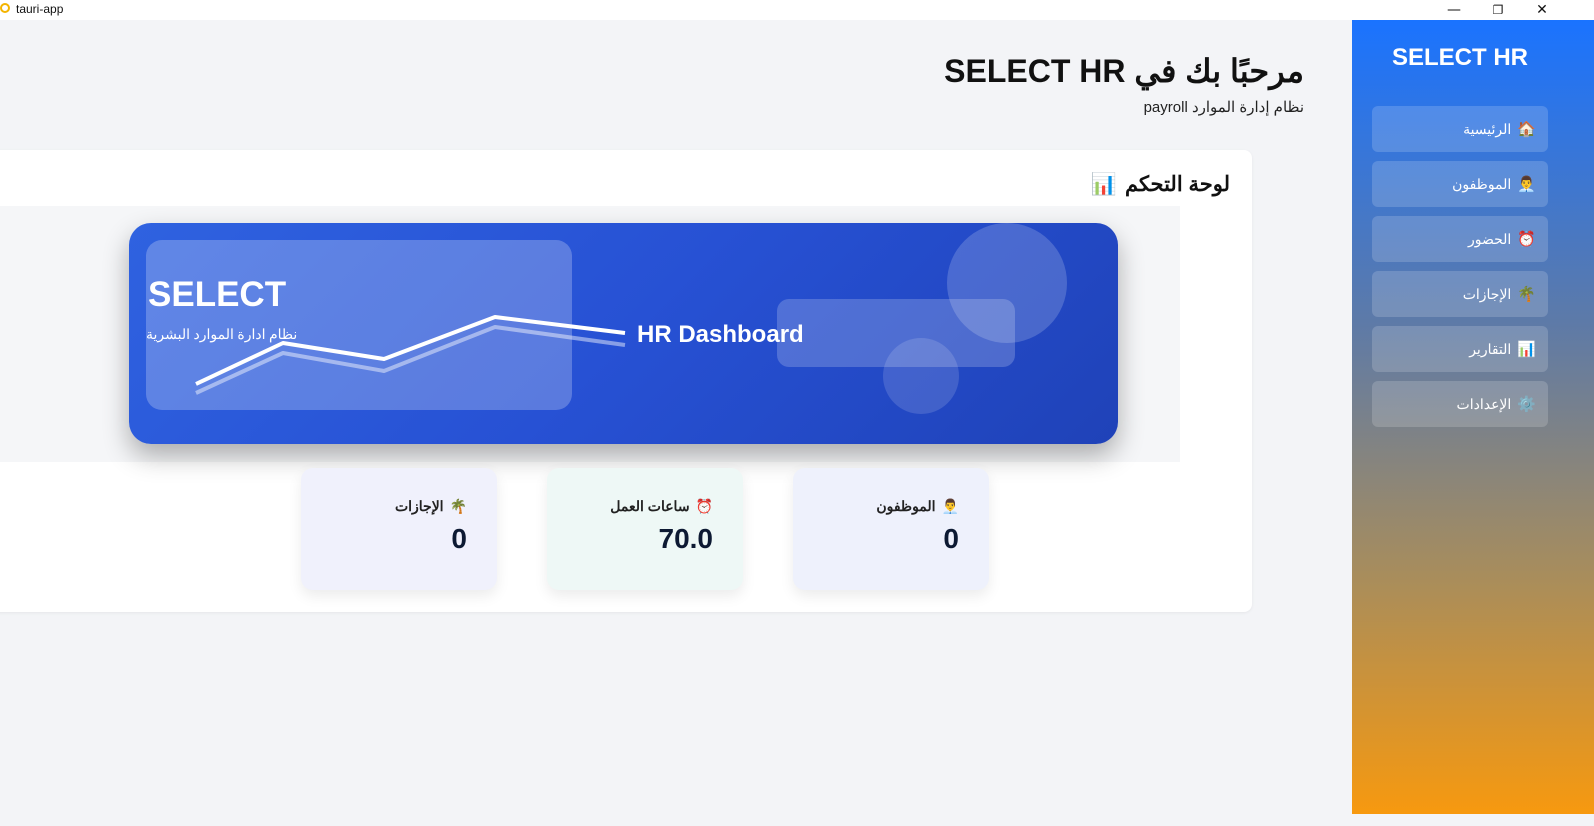 The width and height of the screenshot is (1594, 826). I want to click on sidebar-item-attendance: الحضور ⏰, so click(1460, 239).